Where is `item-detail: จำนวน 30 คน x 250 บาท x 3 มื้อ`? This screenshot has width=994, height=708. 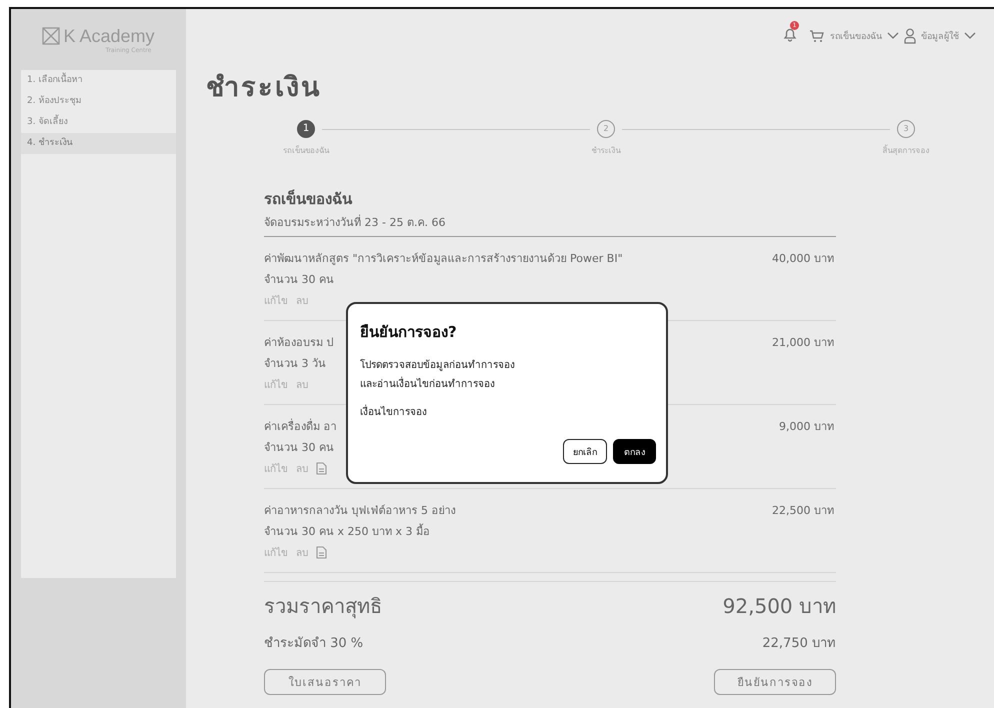
item-detail: จำนวน 30 คน x 250 บาท x 3 มื้อ is located at coordinates (347, 531).